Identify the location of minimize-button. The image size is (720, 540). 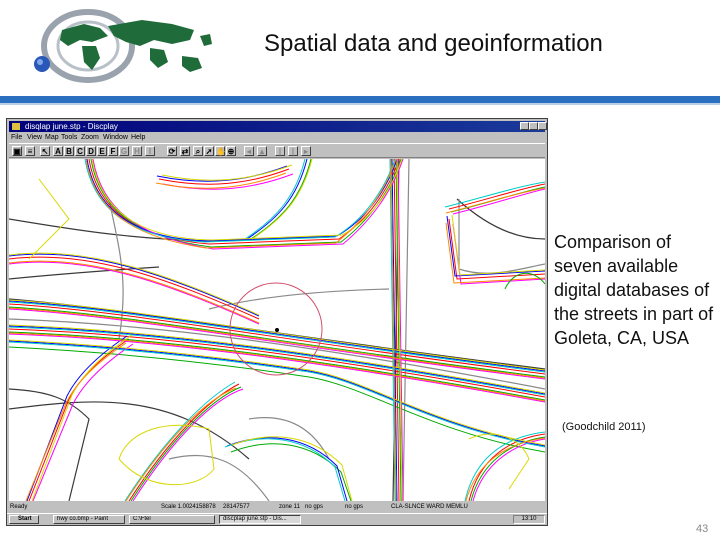
(524, 126).